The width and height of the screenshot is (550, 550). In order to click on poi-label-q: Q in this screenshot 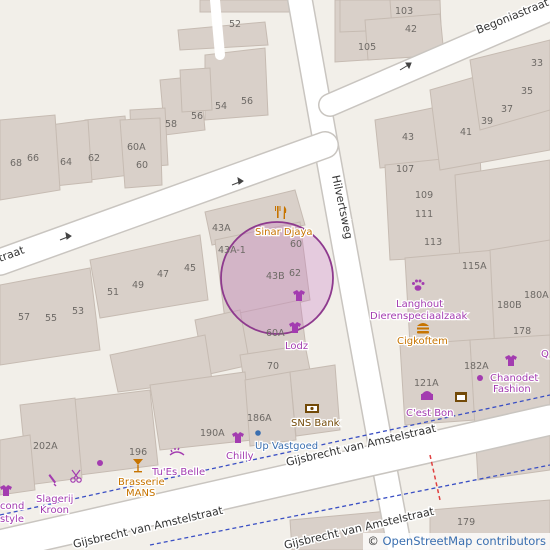, I will do `click(545, 354)`.